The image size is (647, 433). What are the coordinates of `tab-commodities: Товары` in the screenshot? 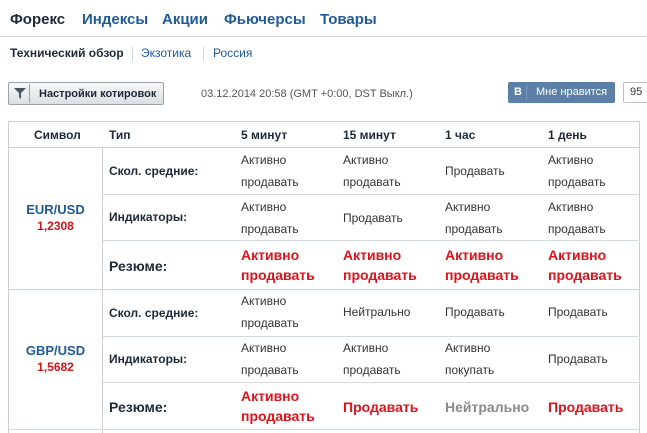 It's located at (348, 19).